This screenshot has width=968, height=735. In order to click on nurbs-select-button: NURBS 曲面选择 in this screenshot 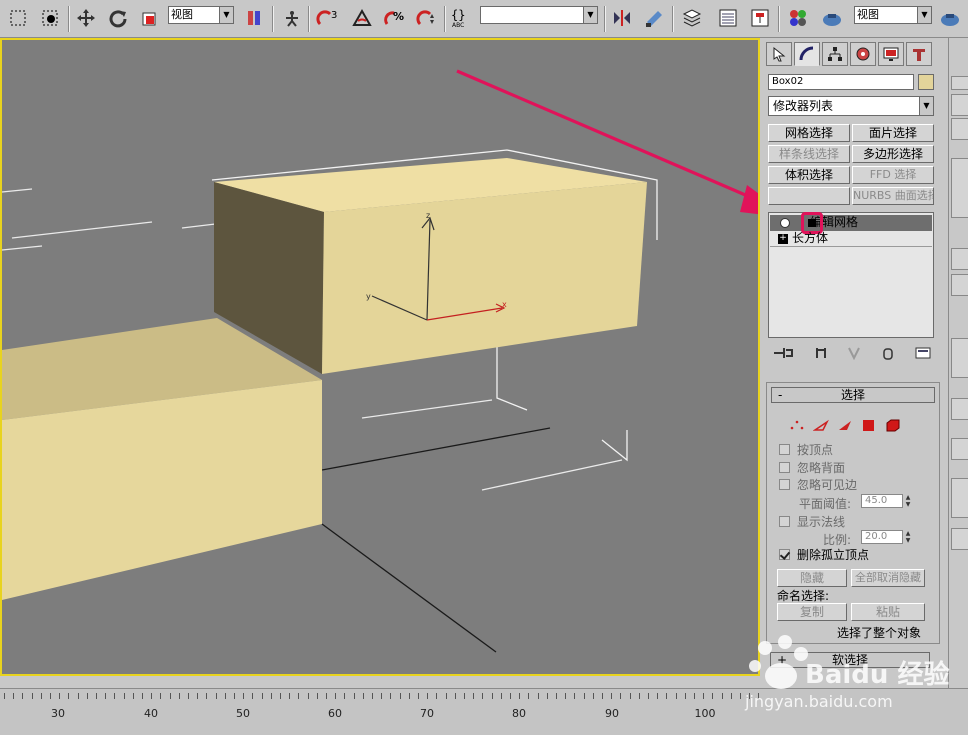, I will do `click(893, 196)`.